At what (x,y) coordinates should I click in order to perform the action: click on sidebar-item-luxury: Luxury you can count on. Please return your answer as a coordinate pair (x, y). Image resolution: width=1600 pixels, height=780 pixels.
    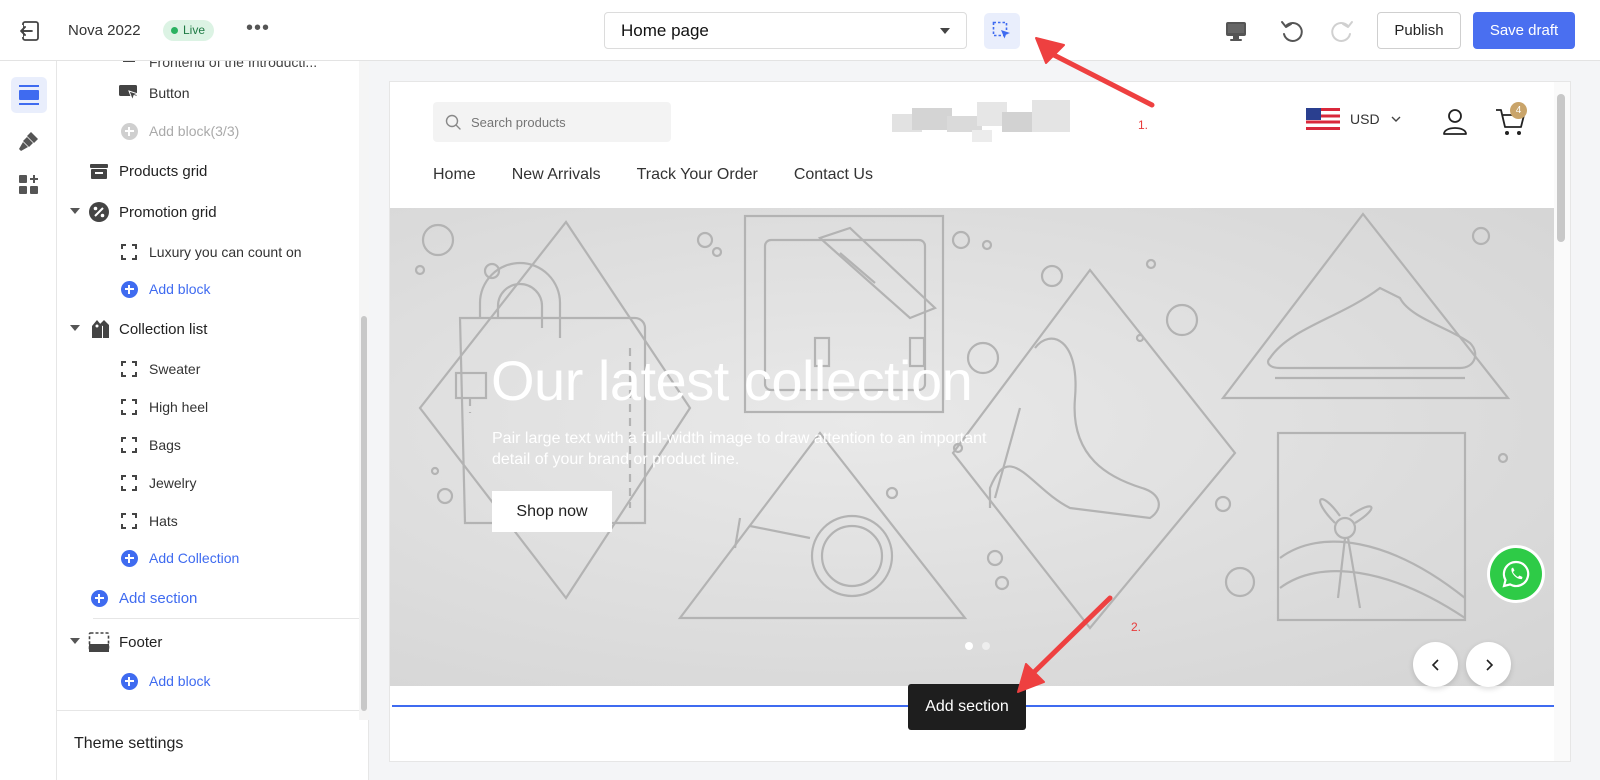
    Looking at the image, I should click on (210, 252).